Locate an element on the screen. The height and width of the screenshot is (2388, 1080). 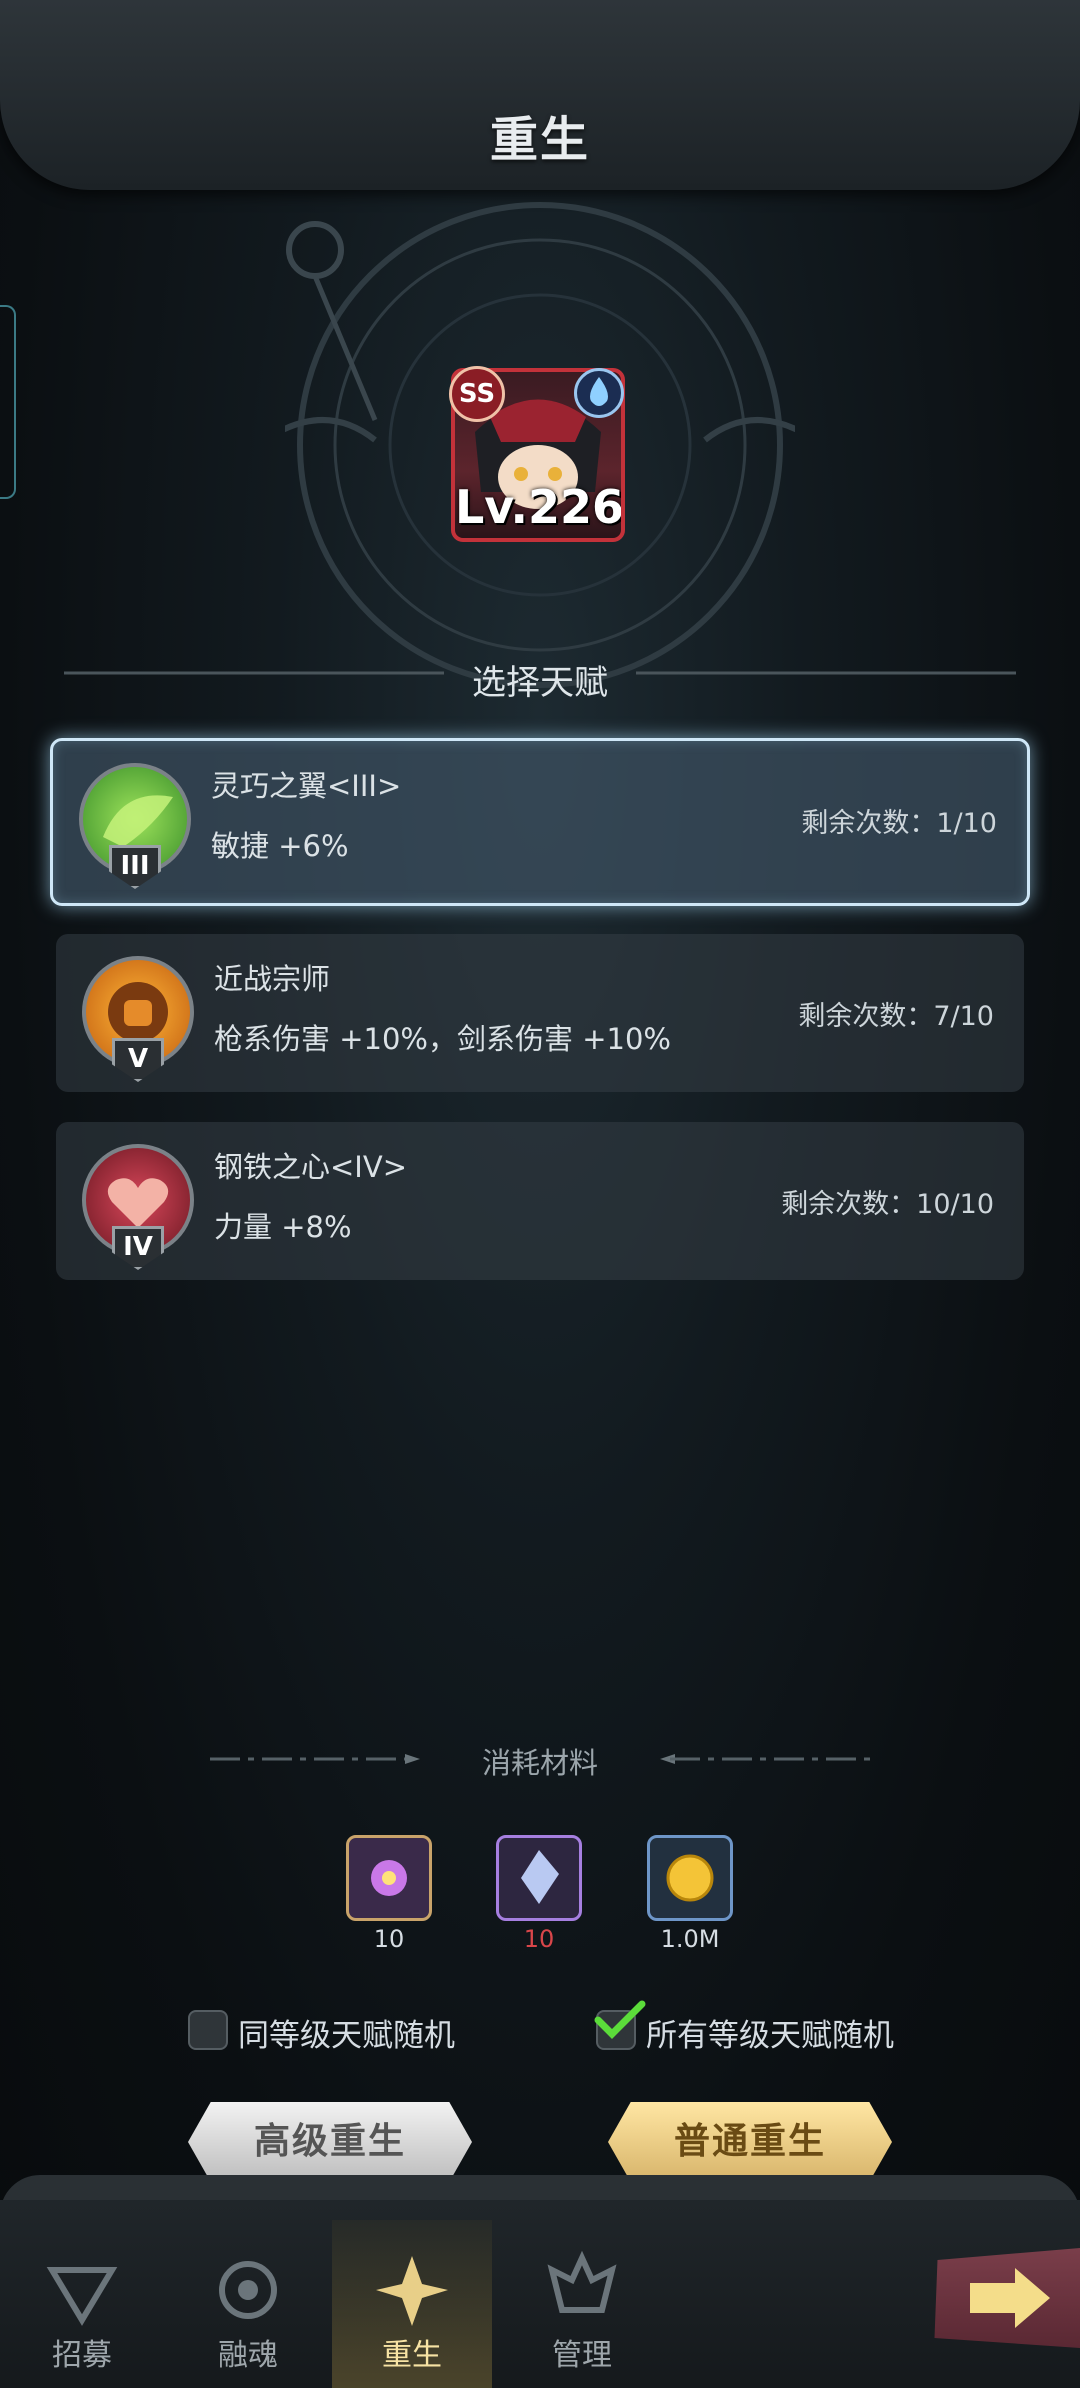
talent-card-3: IV 钢铁之心<IV> 力量 +8% 剩余次数：10/10 is located at coordinates (540, 1201).